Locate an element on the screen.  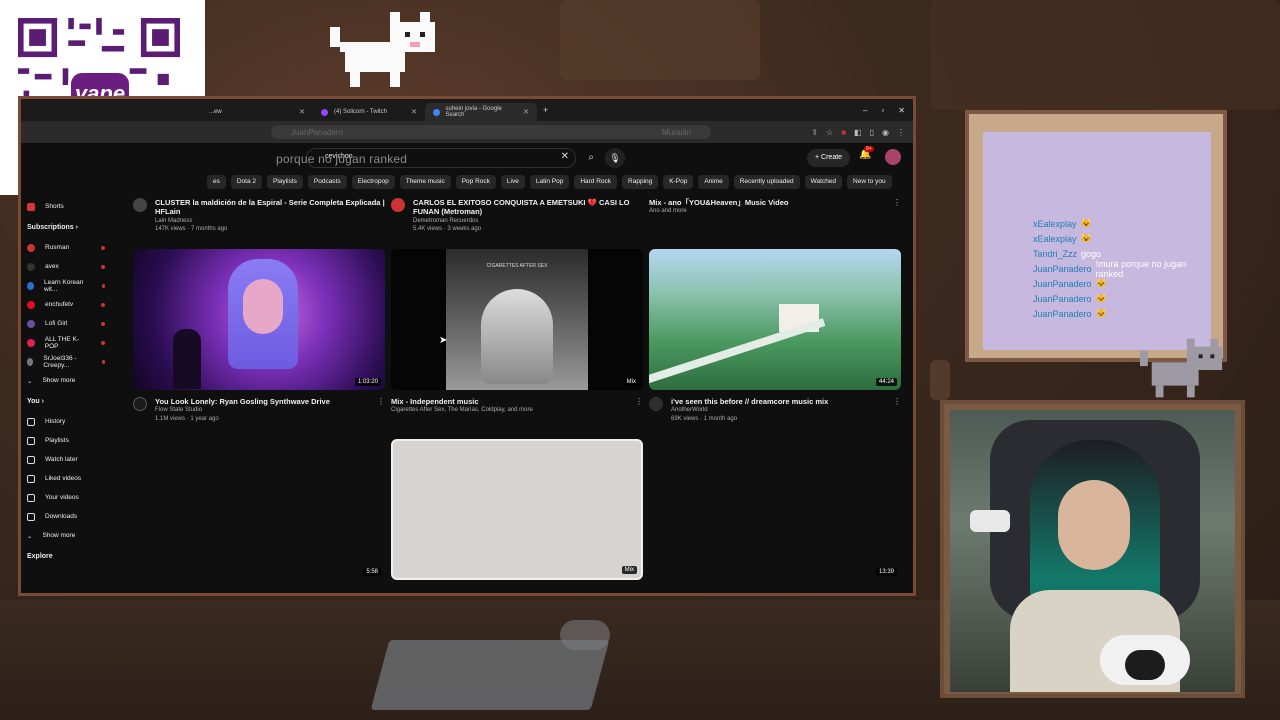
bookmark-star-icon: ☆ is located at coordinates (829, 132).